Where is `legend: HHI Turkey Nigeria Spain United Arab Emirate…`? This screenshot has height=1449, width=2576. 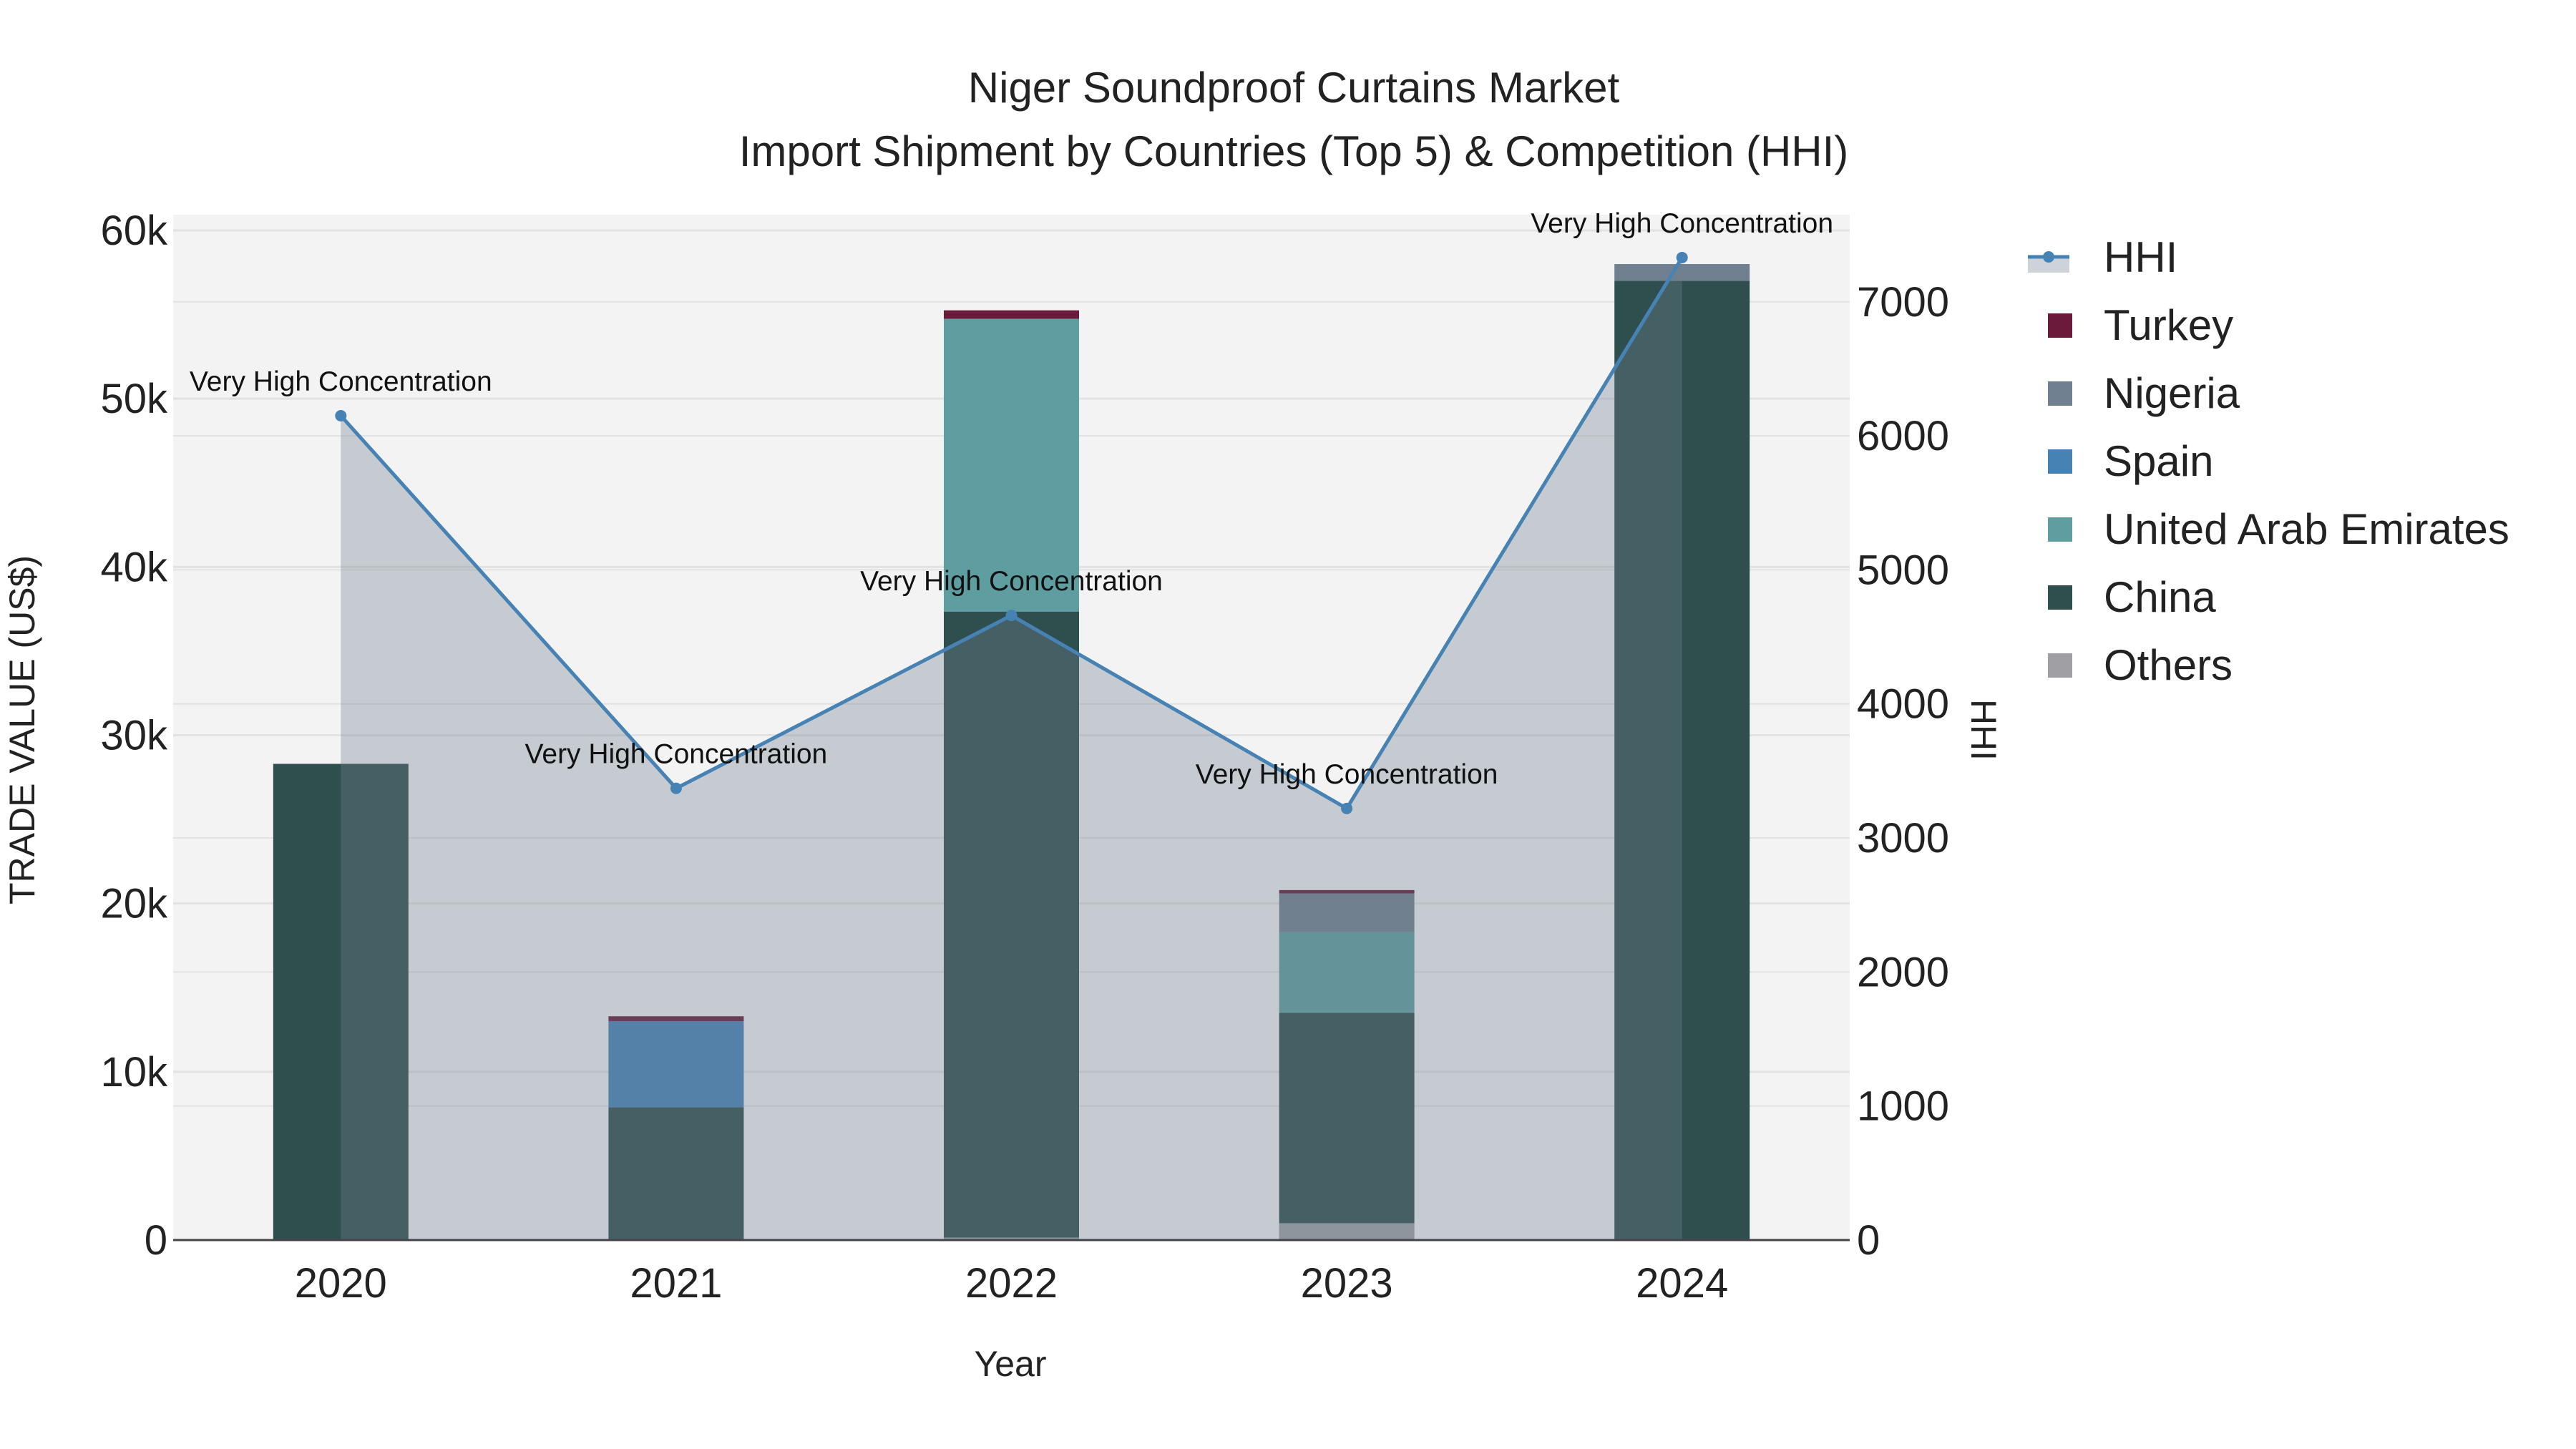 legend: HHI Turkey Nigeria Spain United Arab Emirate… is located at coordinates (2268, 461).